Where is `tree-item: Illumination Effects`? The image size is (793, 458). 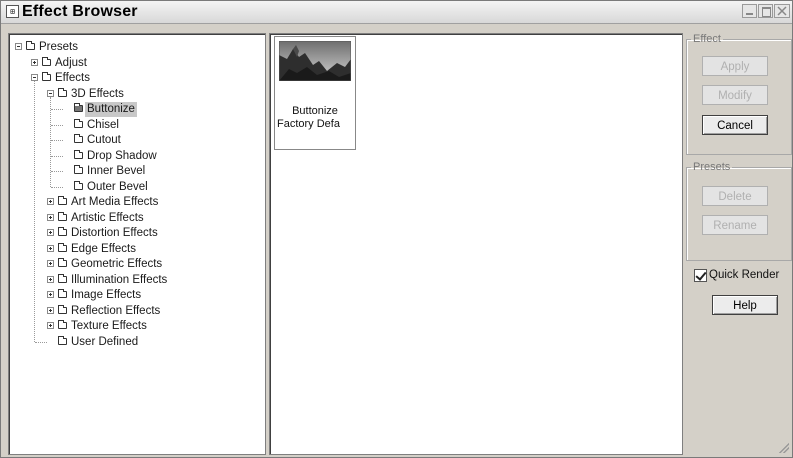 tree-item: Illumination Effects is located at coordinates (136, 280).